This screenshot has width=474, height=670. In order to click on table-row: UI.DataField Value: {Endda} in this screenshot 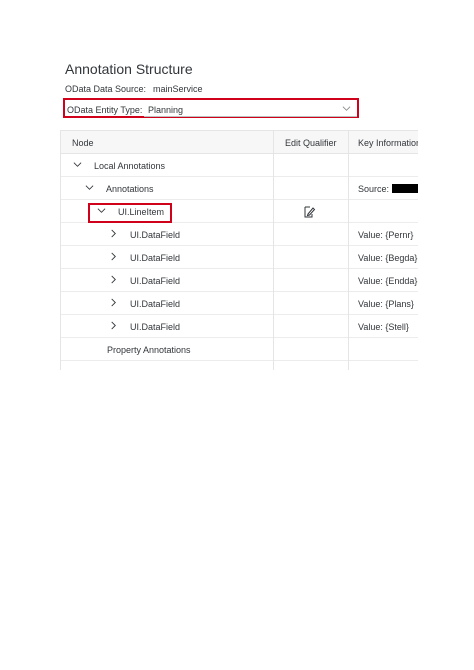, I will do `click(239, 280)`.